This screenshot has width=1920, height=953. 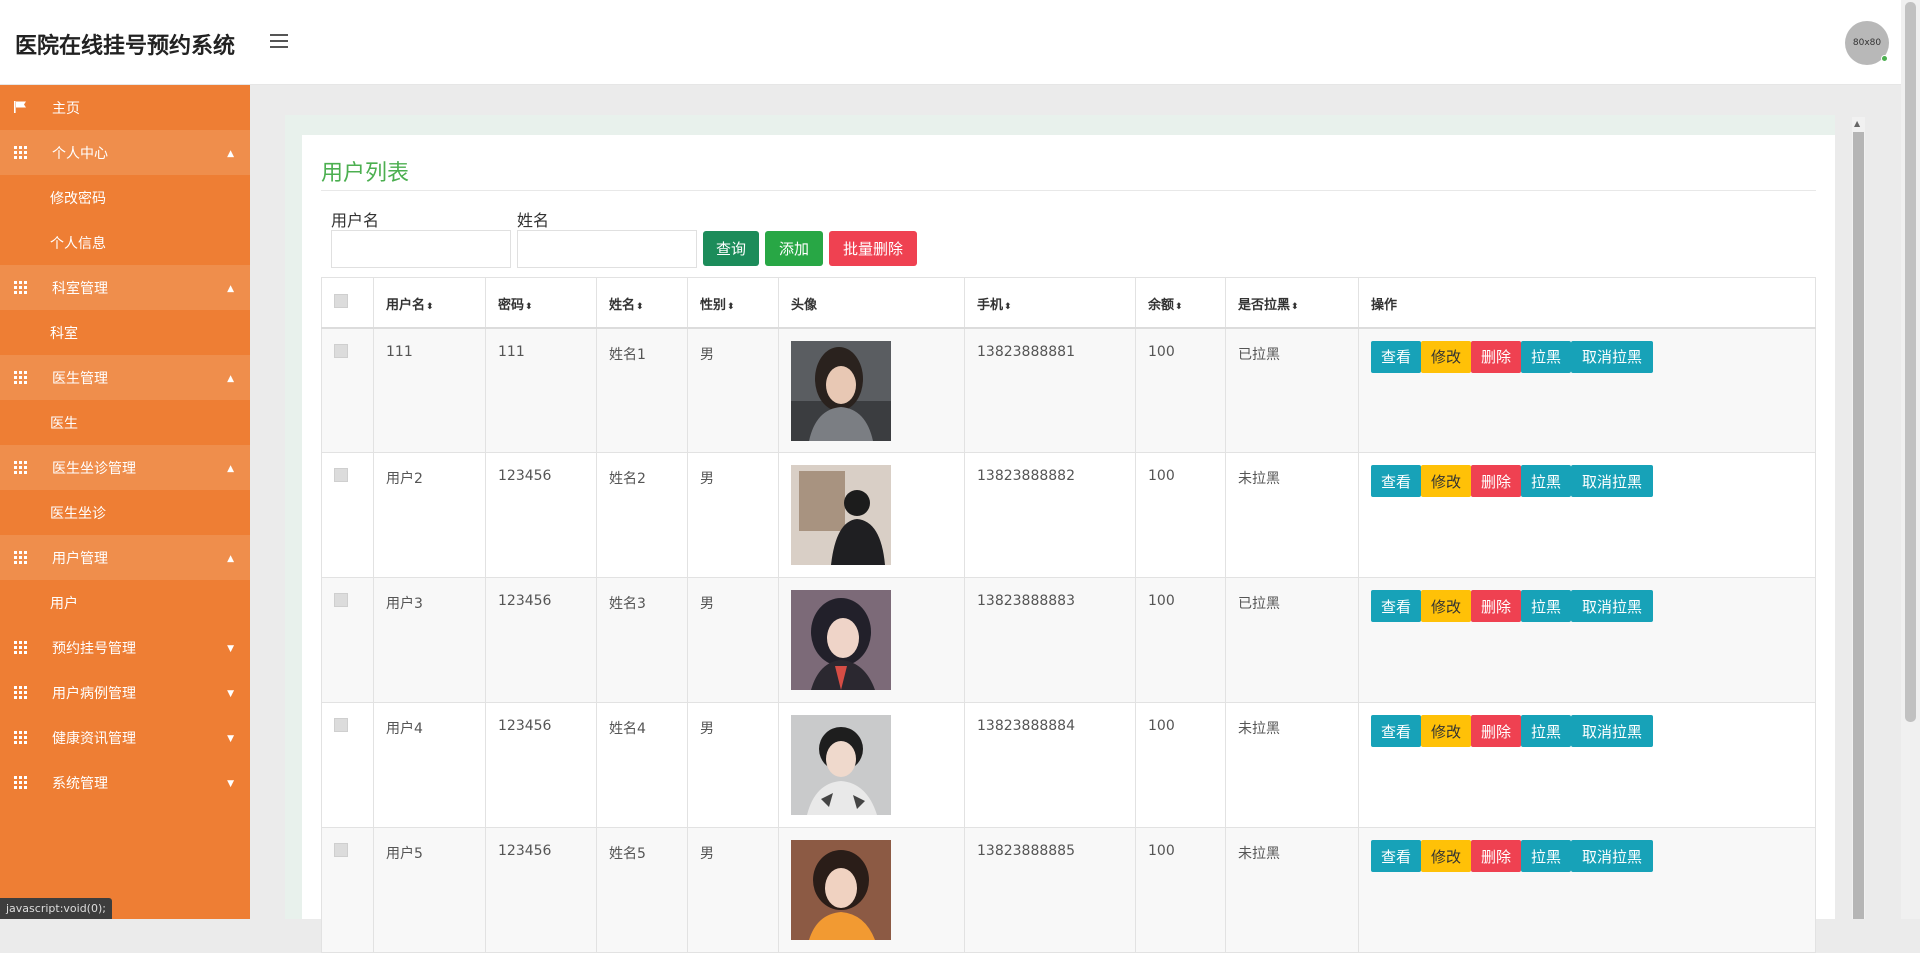 I want to click on sidebar-item-personal-center: 个人中心 ▲, so click(x=125, y=152).